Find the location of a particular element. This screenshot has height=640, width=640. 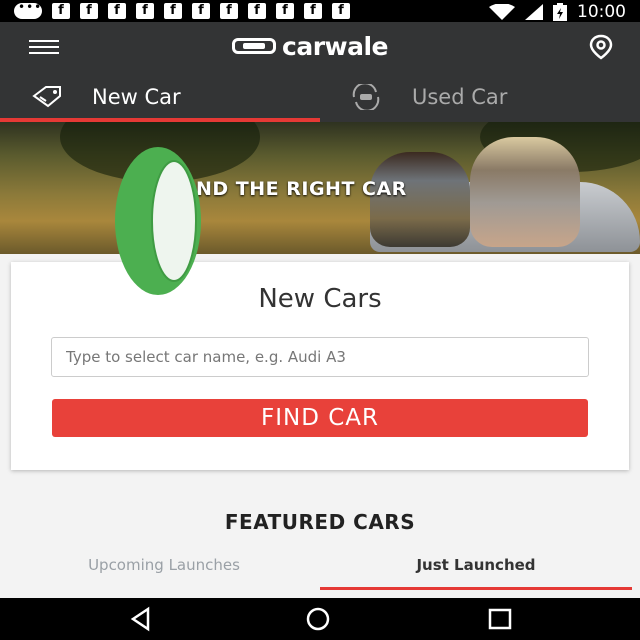

status-bar: f f f f f f f f f f f 10:00 is located at coordinates (320, 11).